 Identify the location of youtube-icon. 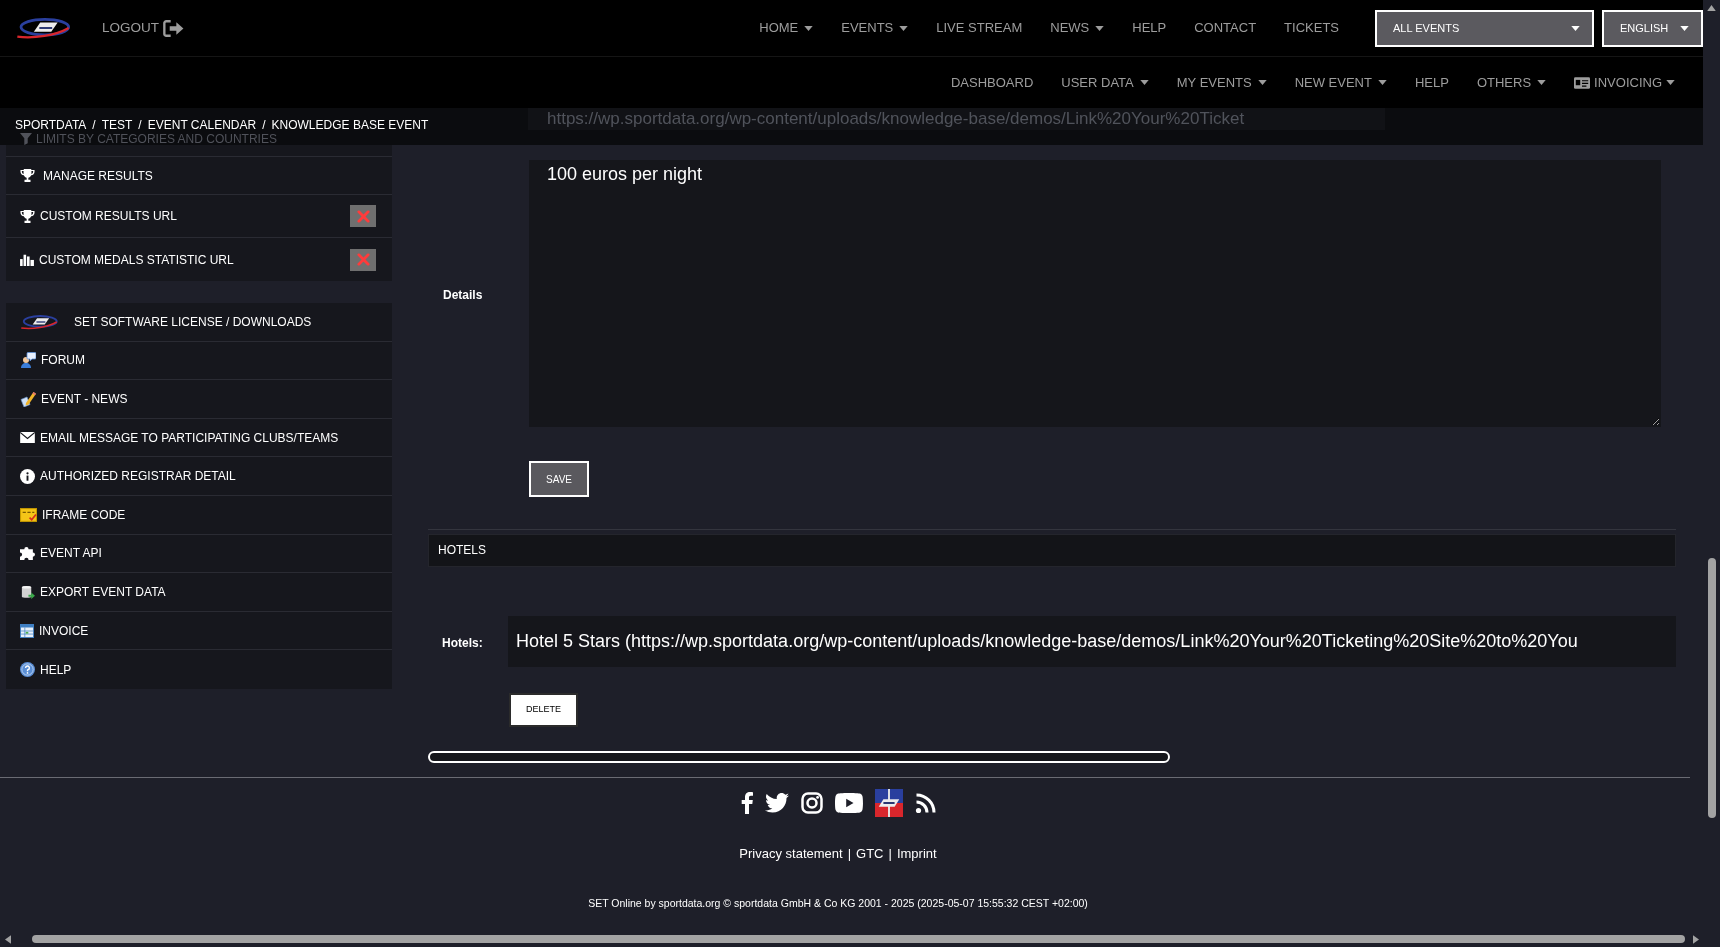
(848, 803).